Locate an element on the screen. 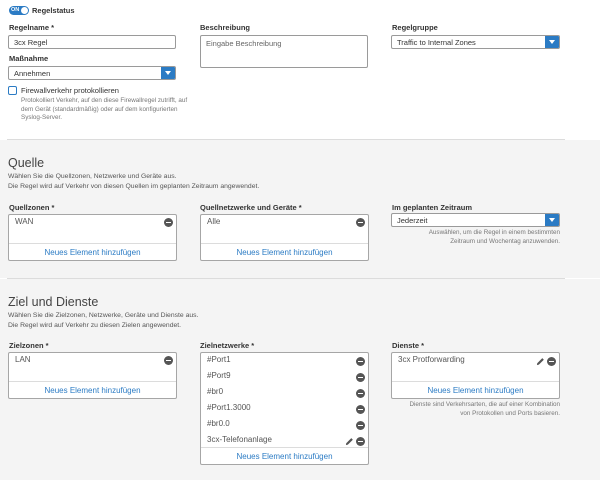 The width and height of the screenshot is (600, 480). action-label: Maßnahme is located at coordinates (29, 58).